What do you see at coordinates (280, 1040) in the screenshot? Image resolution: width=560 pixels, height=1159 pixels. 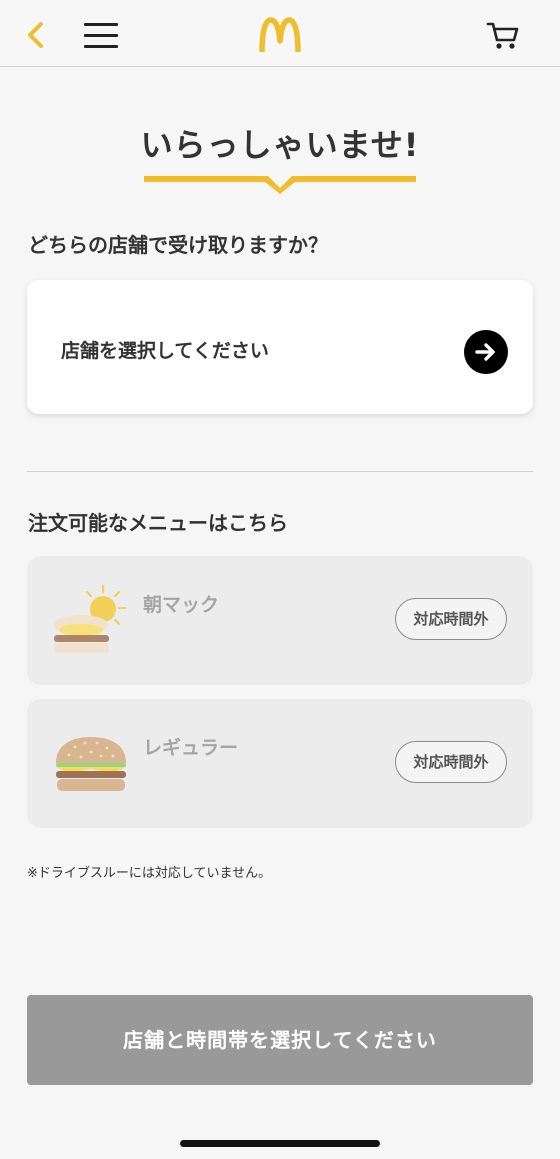 I see `submit-button: 店舗と時間帯を選択してください` at bounding box center [280, 1040].